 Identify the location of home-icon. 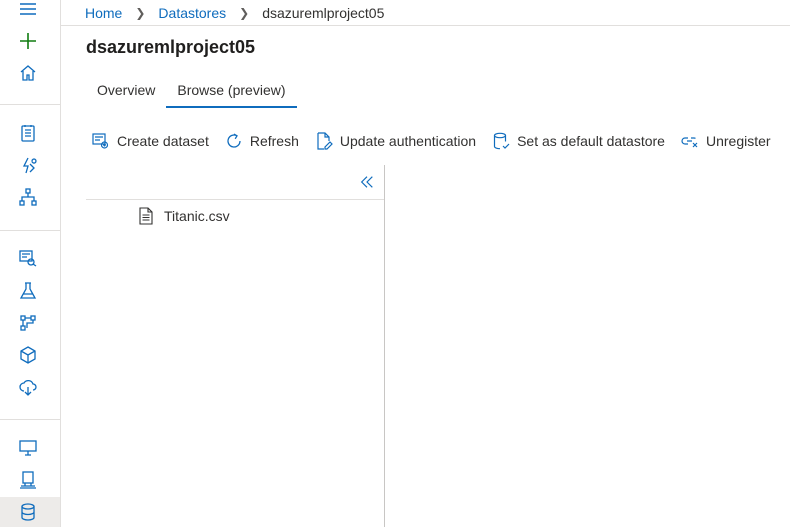
(28, 73).